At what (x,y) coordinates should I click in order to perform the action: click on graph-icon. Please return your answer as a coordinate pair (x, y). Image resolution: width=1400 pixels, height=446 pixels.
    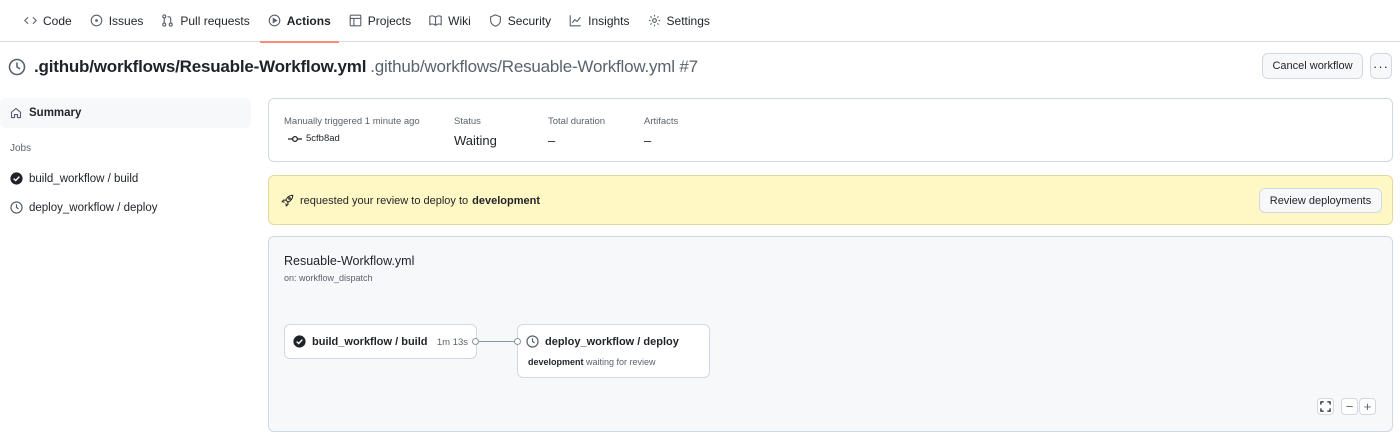
    Looking at the image, I should click on (575, 21).